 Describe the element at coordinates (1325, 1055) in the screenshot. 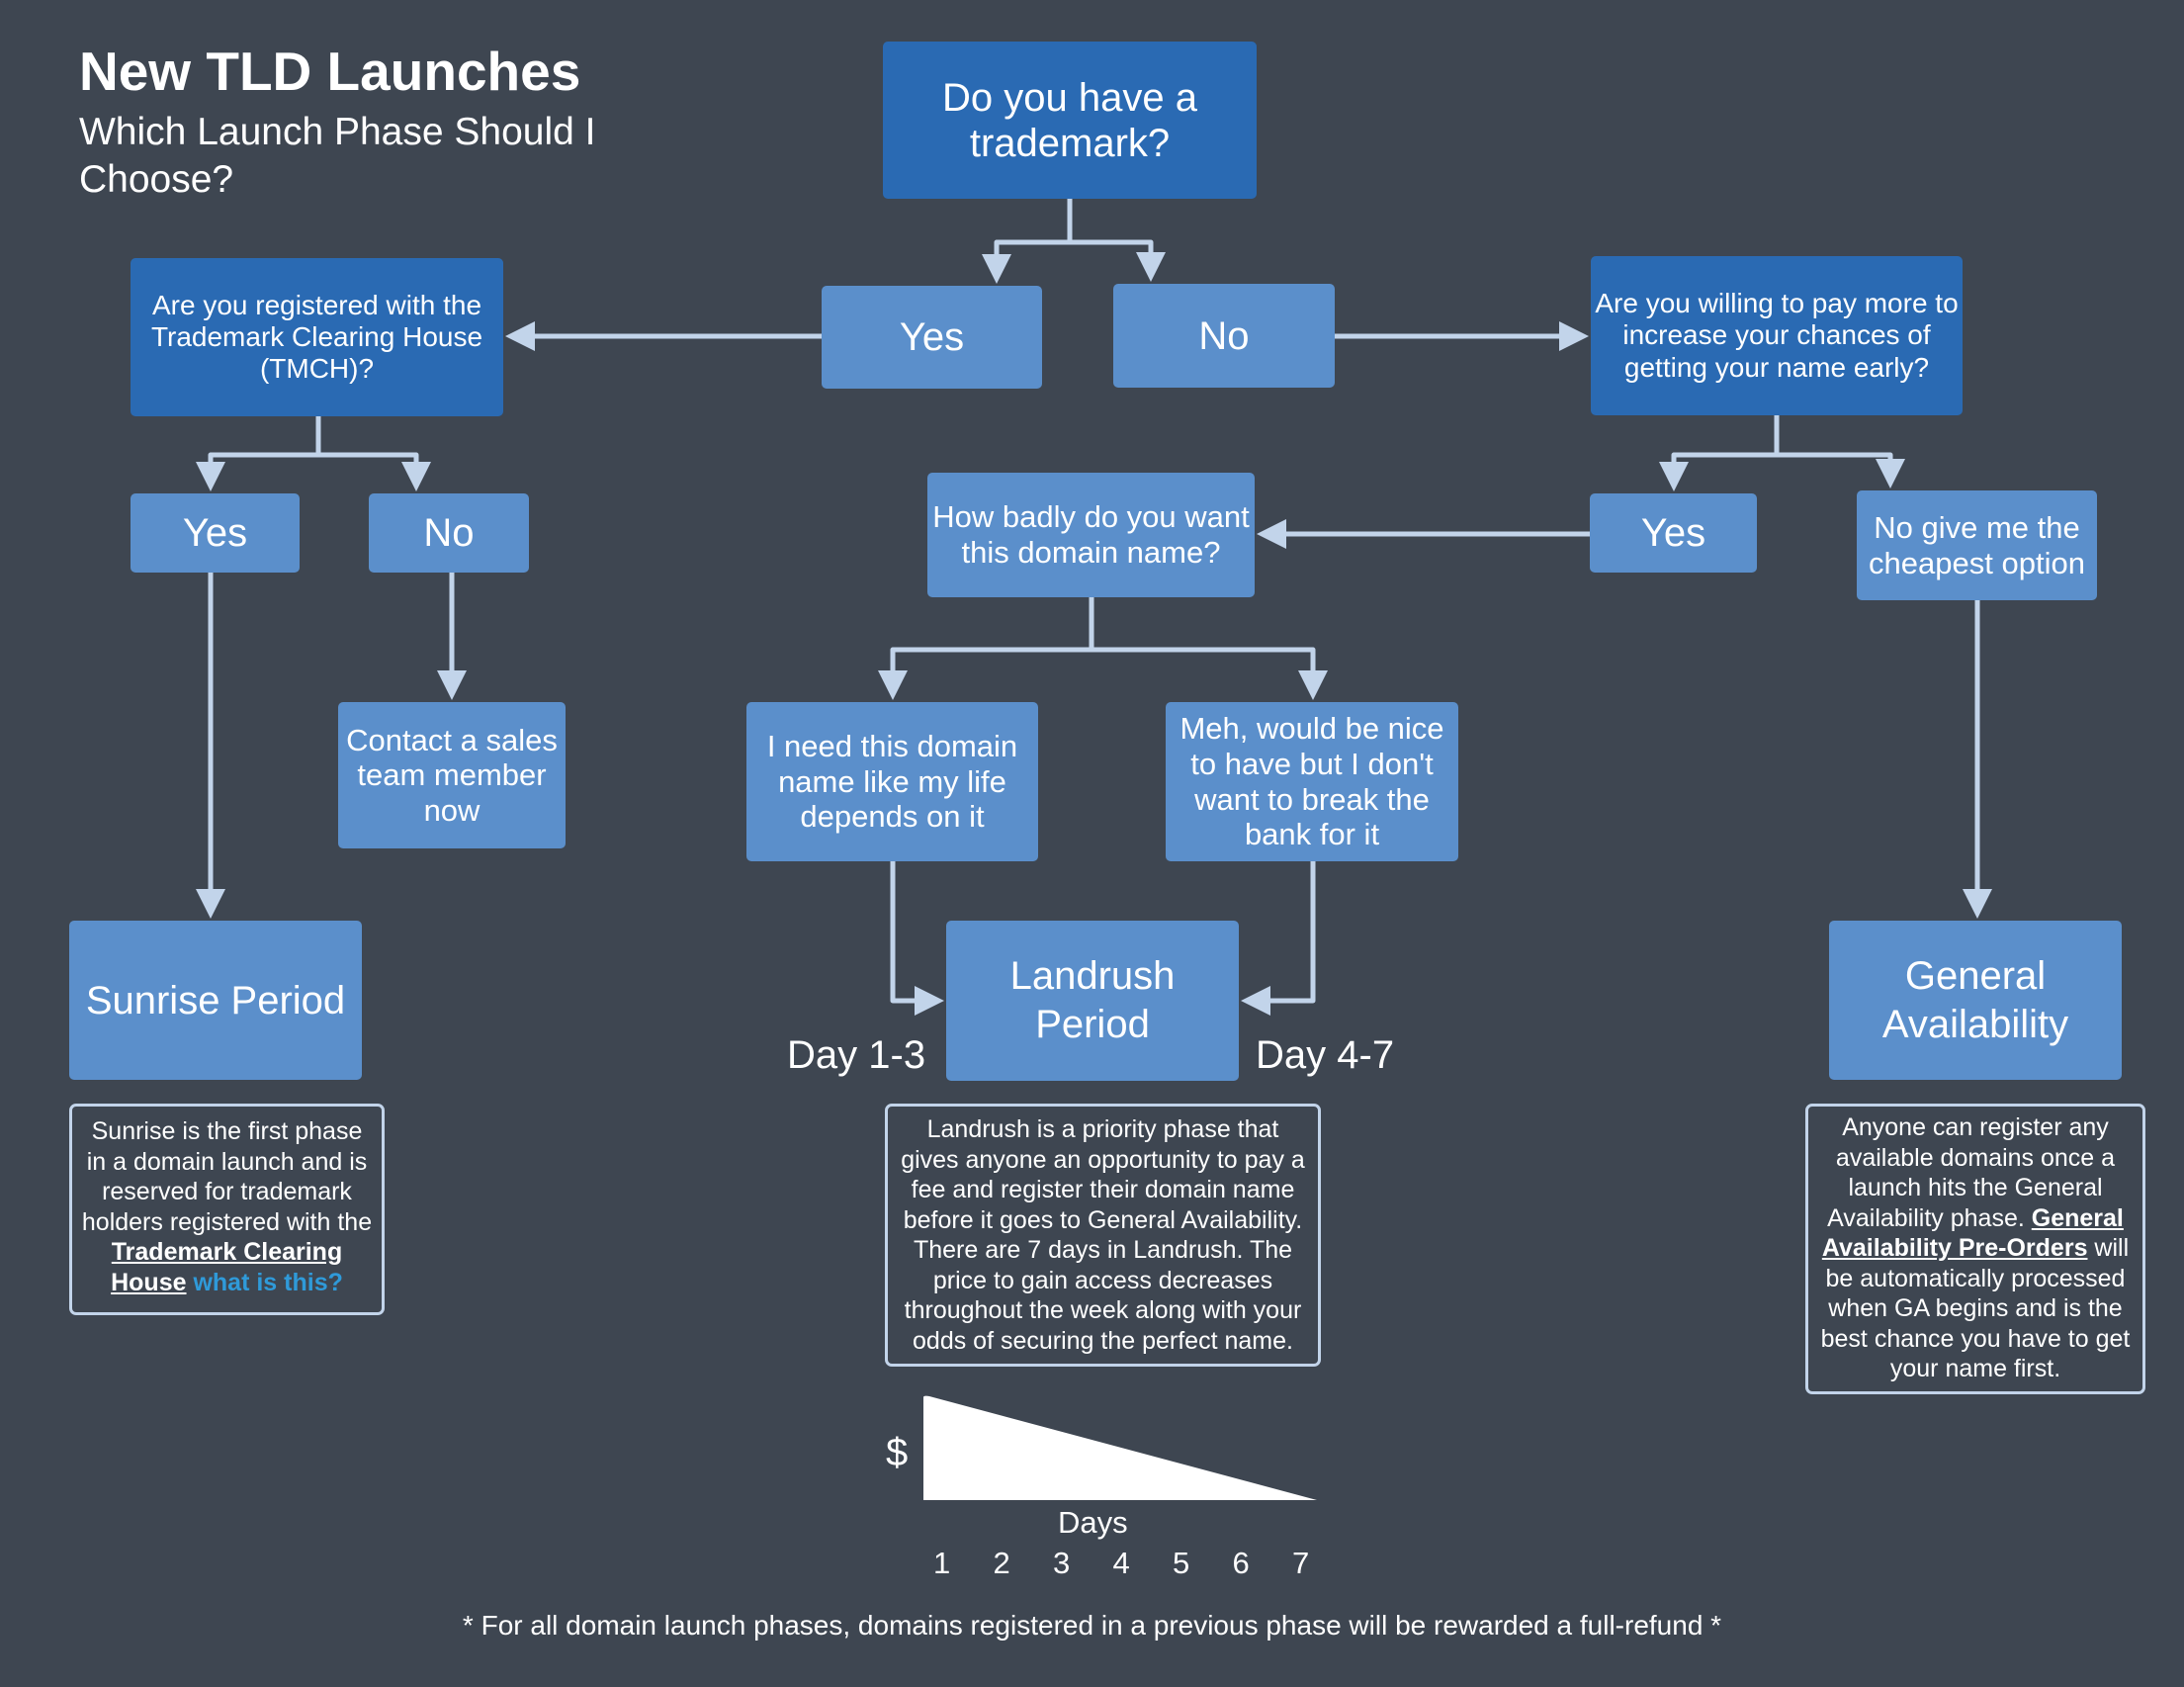

I see `label-day-4-7: Day 4-7` at that location.